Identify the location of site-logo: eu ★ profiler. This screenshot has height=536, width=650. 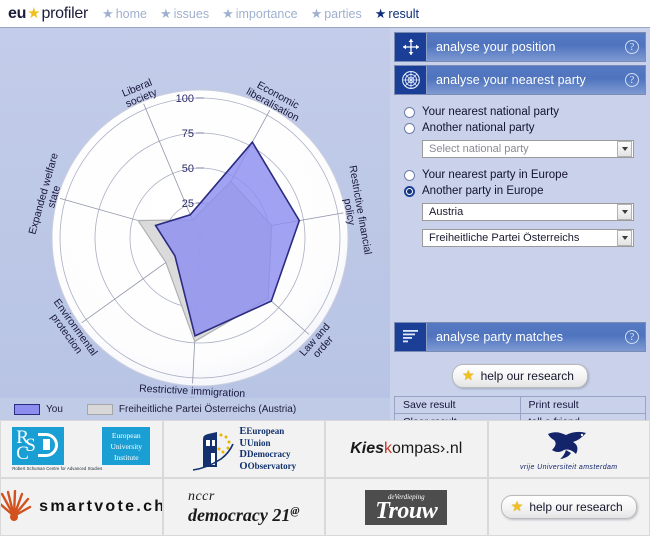
(48, 13).